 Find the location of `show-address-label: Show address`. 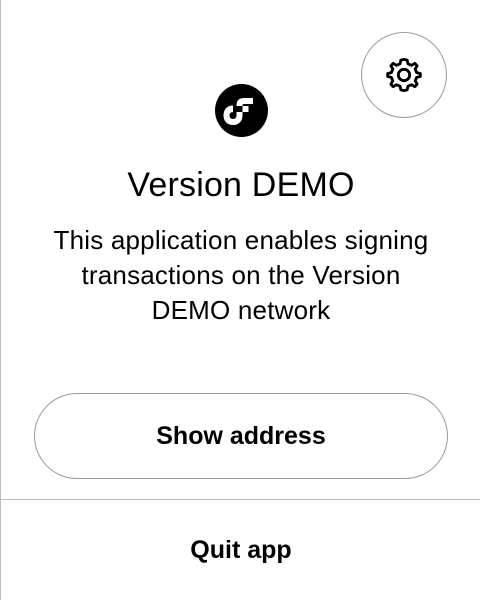

show-address-label: Show address is located at coordinates (241, 435).